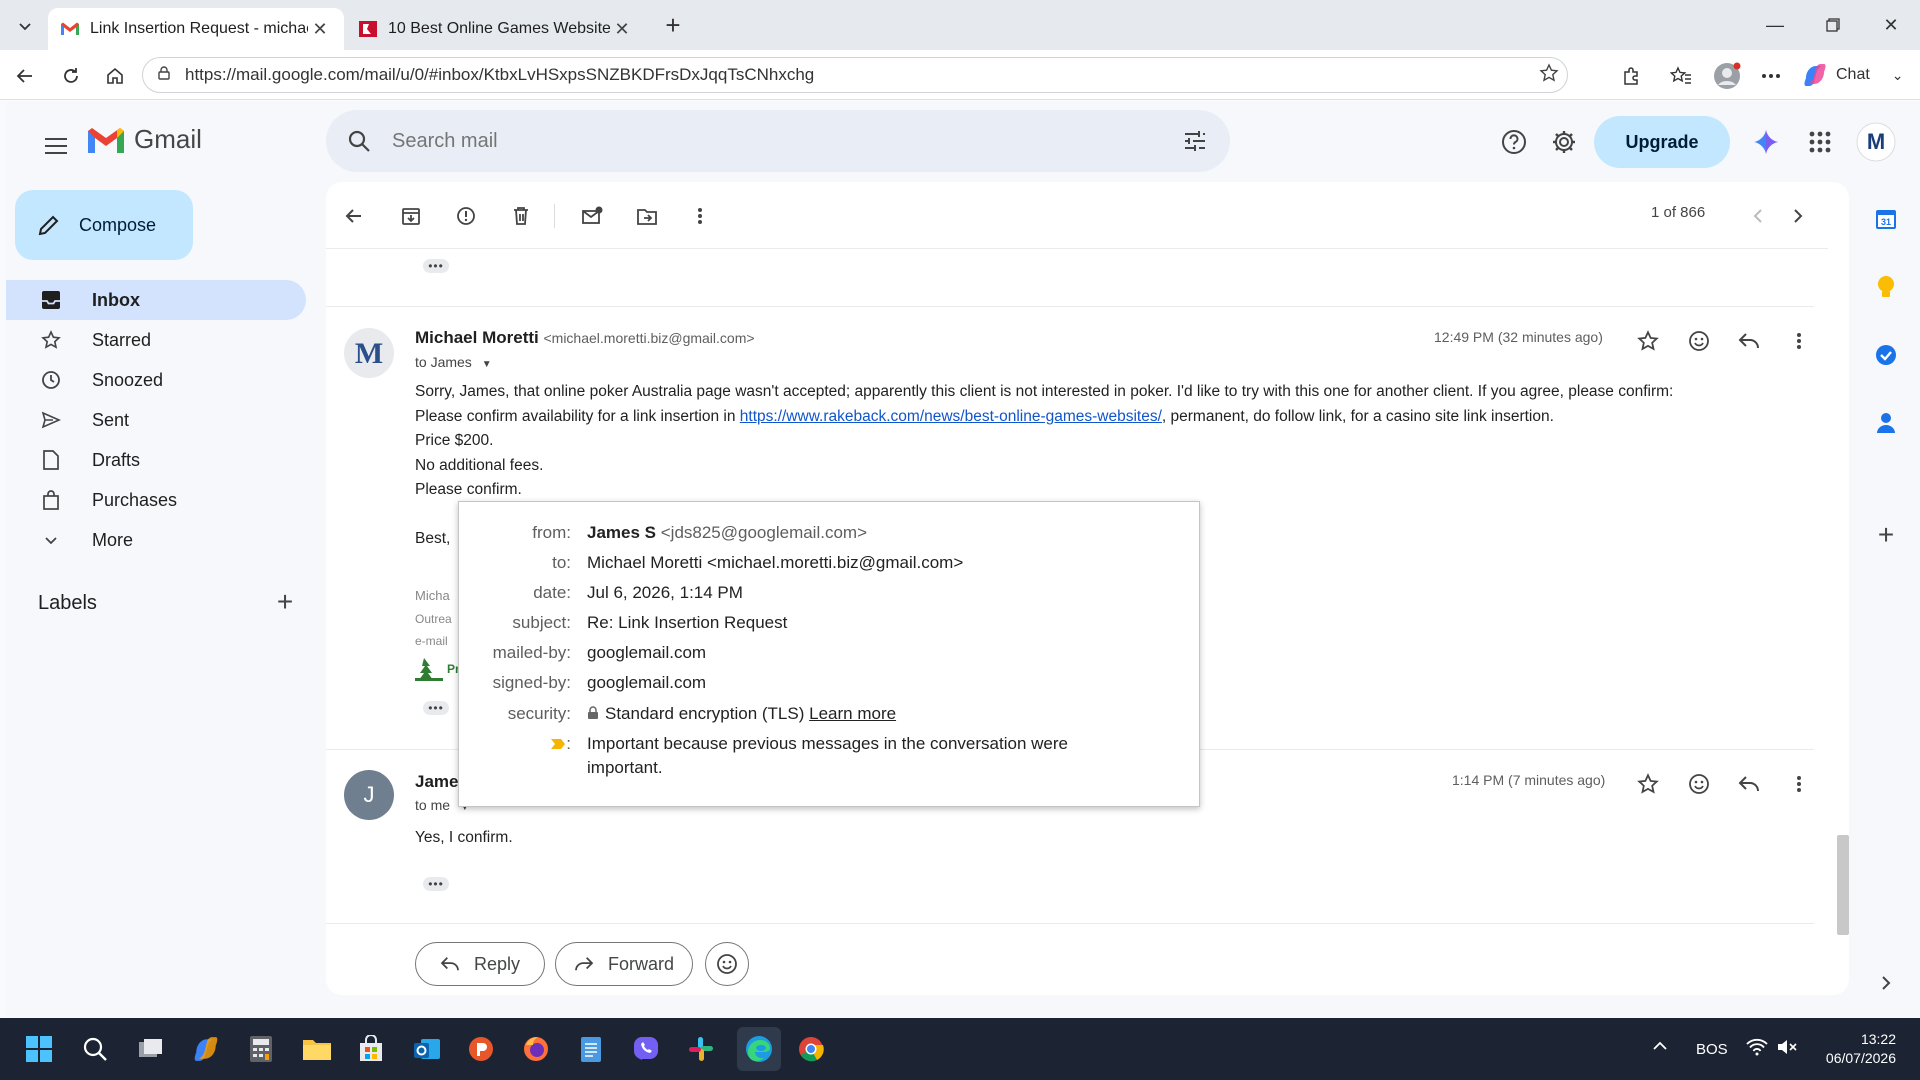 The width and height of the screenshot is (1920, 1080). What do you see at coordinates (1771, 76) in the screenshot?
I see `more-options-icon` at bounding box center [1771, 76].